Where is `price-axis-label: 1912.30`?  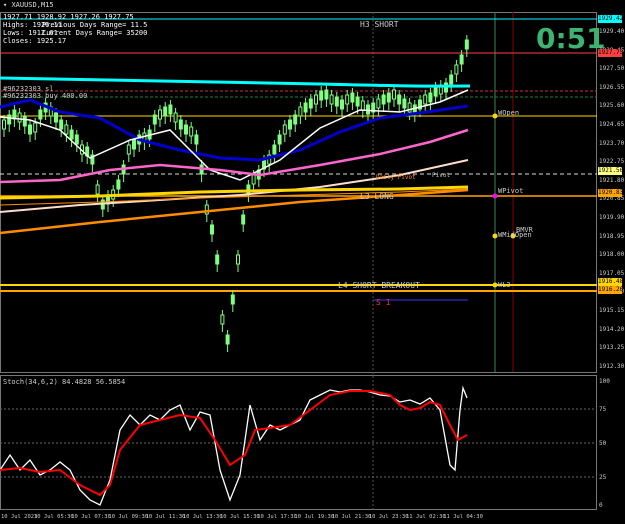
price-axis-label: 1912.30 is located at coordinates (612, 366).